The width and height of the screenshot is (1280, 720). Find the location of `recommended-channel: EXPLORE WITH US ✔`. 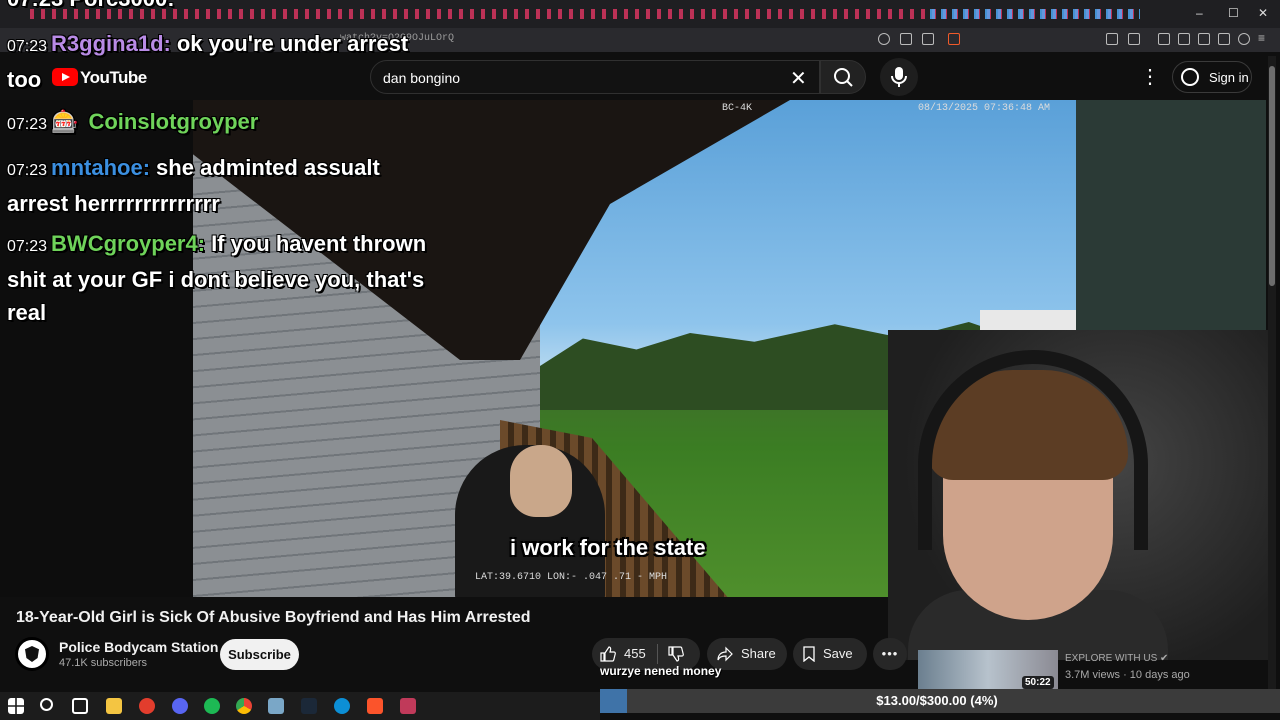

recommended-channel: EXPLORE WITH US ✔ is located at coordinates (1116, 658).